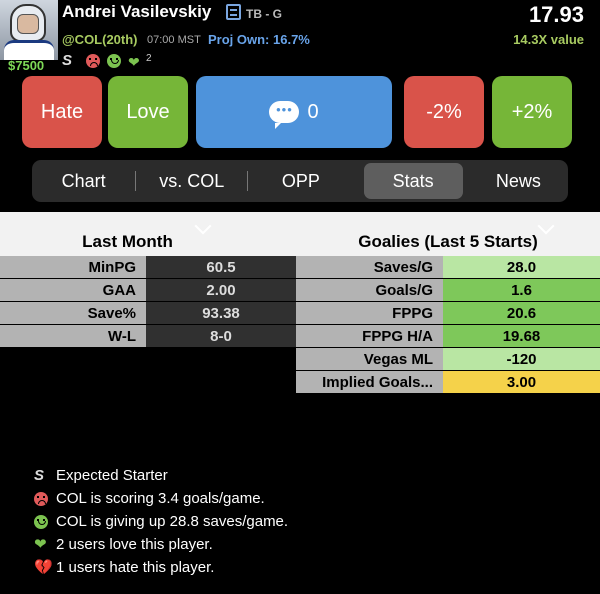 This screenshot has height=594, width=600. Describe the element at coordinates (548, 39) in the screenshot. I see `value-multiplier: 14.3X value` at that location.